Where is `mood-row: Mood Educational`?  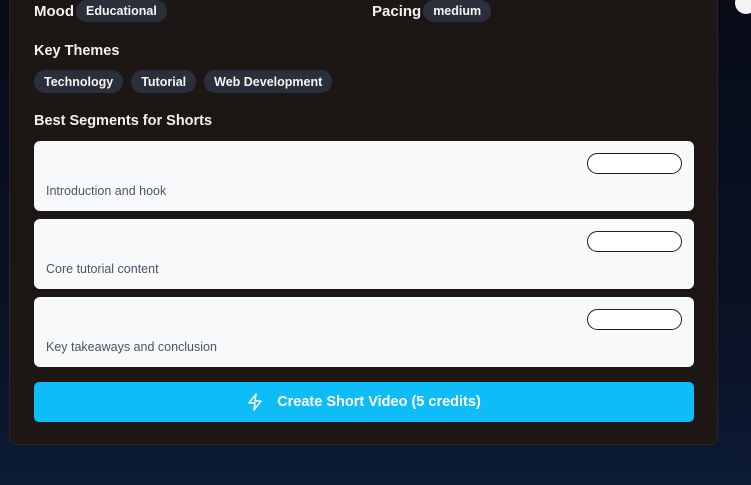
mood-row: Mood Educational is located at coordinates (100, 11).